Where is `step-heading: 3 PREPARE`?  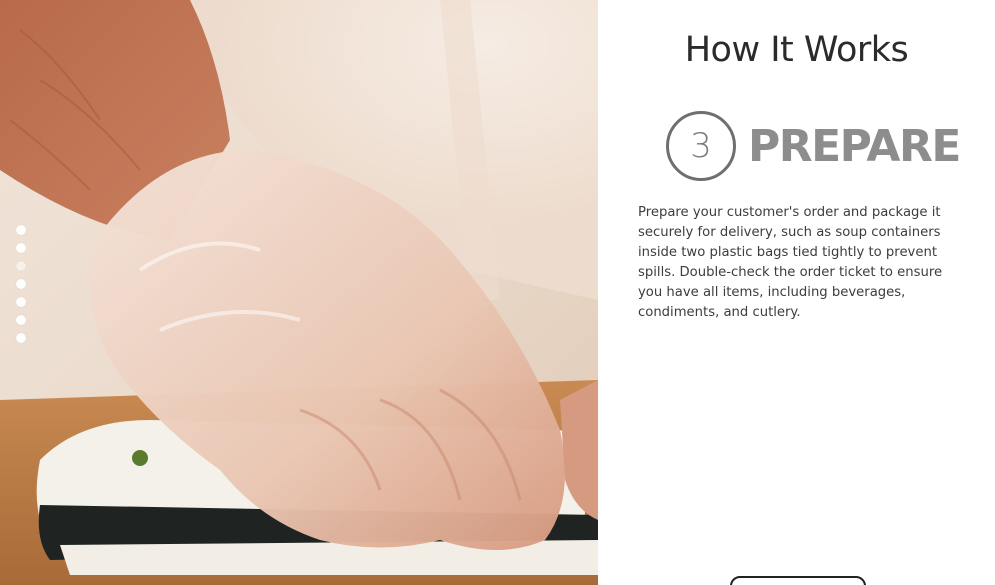 step-heading: 3 PREPARE is located at coordinates (813, 146).